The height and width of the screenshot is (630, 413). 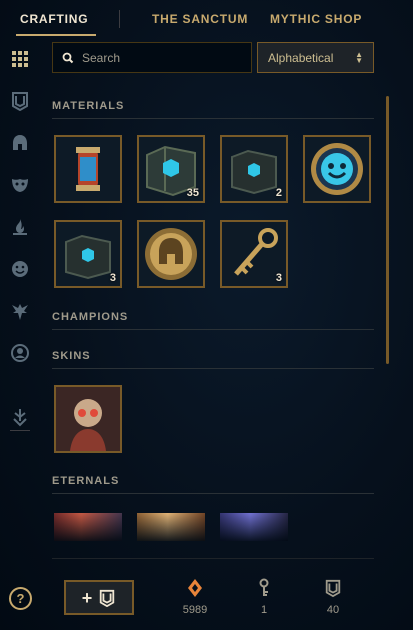 What do you see at coordinates (20, 417) in the screenshot?
I see `down-arrow-icon` at bounding box center [20, 417].